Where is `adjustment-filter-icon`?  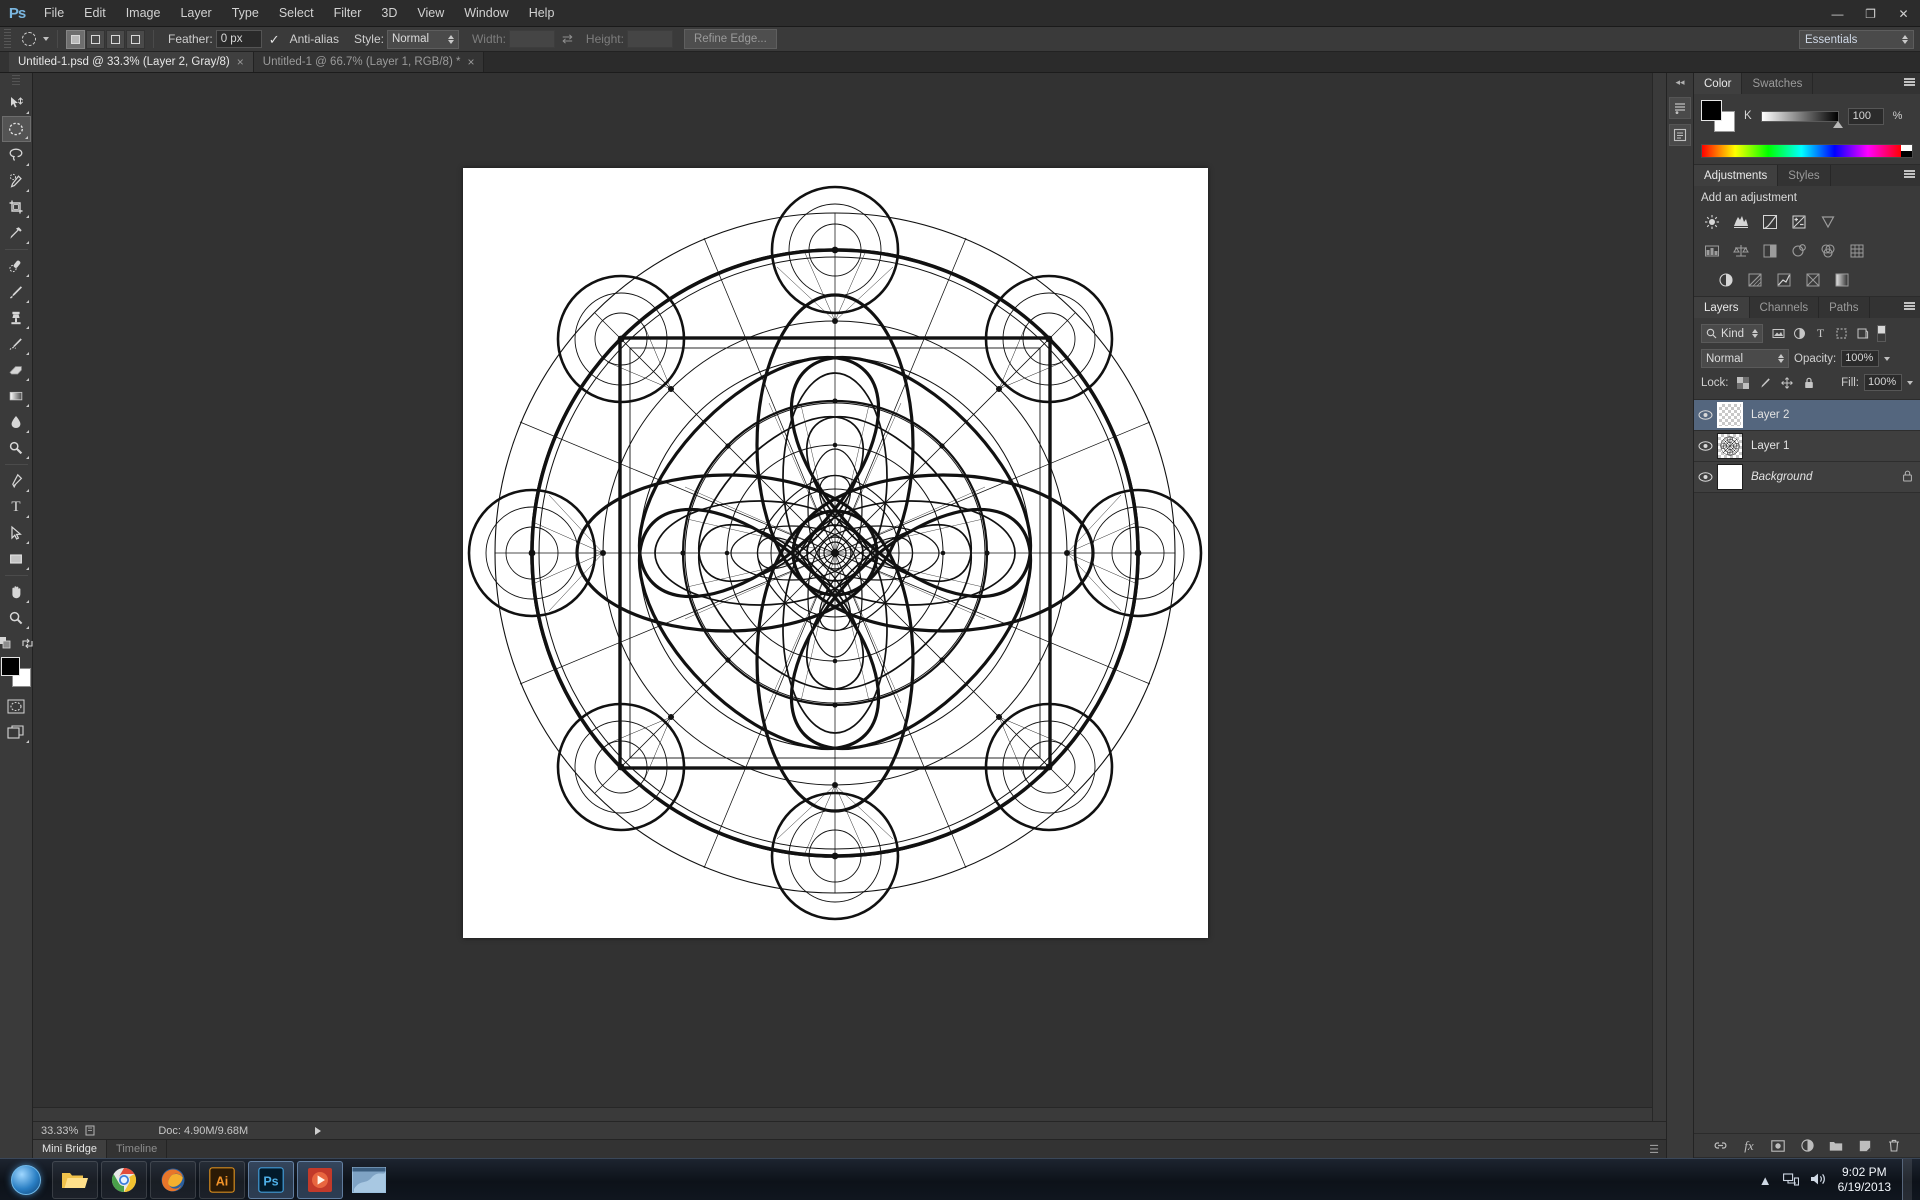
adjustment-filter-icon is located at coordinates (1799, 333).